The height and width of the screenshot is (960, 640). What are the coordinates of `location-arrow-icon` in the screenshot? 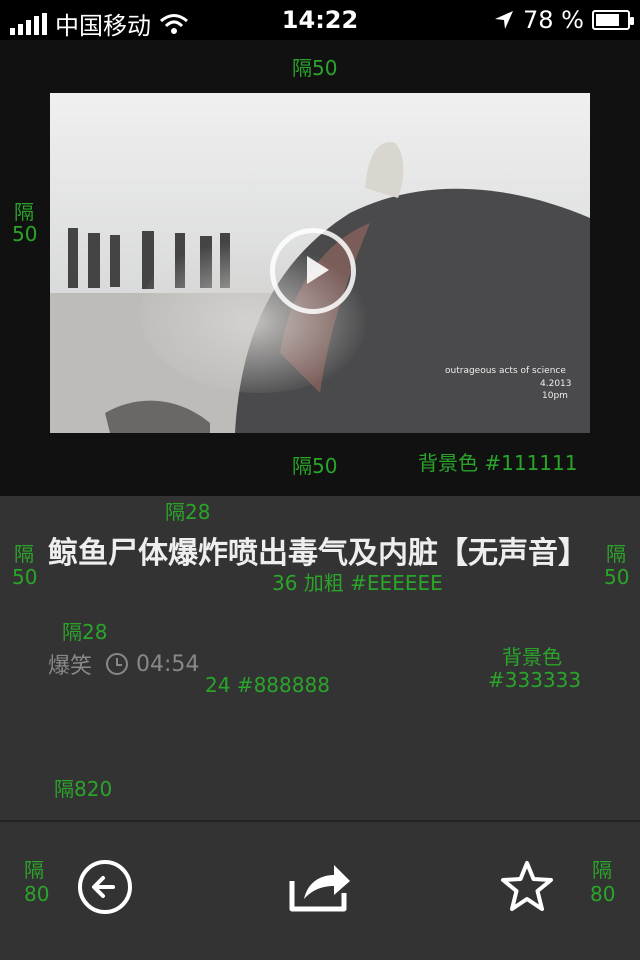 It's located at (504, 20).